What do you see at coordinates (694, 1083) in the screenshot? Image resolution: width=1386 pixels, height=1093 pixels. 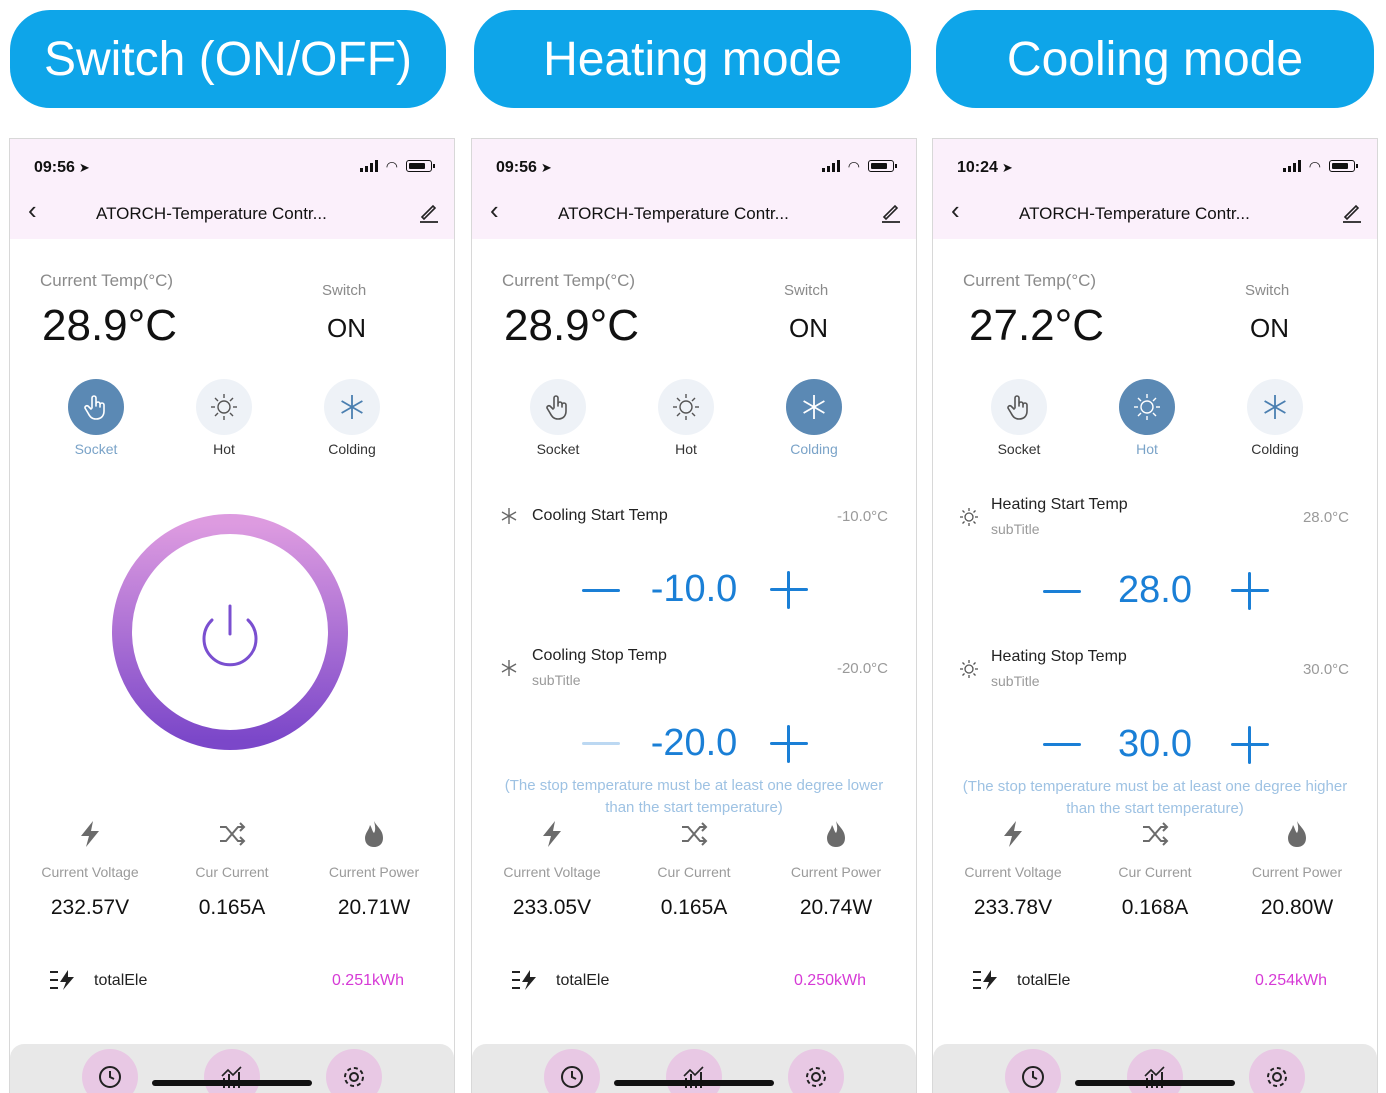 I see `home-indicator` at bounding box center [694, 1083].